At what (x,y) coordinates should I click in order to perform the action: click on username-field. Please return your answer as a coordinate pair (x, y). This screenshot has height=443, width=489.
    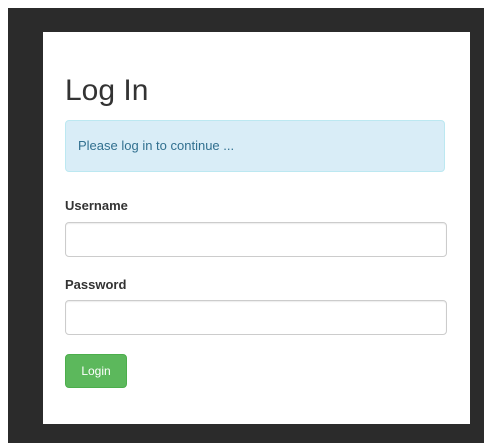
    Looking at the image, I should click on (256, 239).